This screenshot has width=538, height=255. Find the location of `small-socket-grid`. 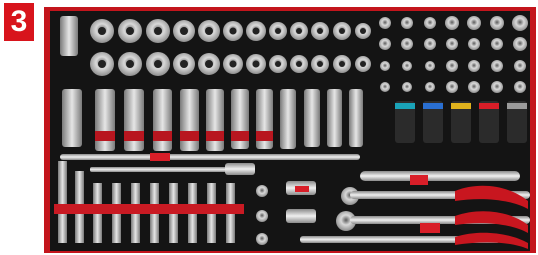

small-socket-grid is located at coordinates (453, 54).